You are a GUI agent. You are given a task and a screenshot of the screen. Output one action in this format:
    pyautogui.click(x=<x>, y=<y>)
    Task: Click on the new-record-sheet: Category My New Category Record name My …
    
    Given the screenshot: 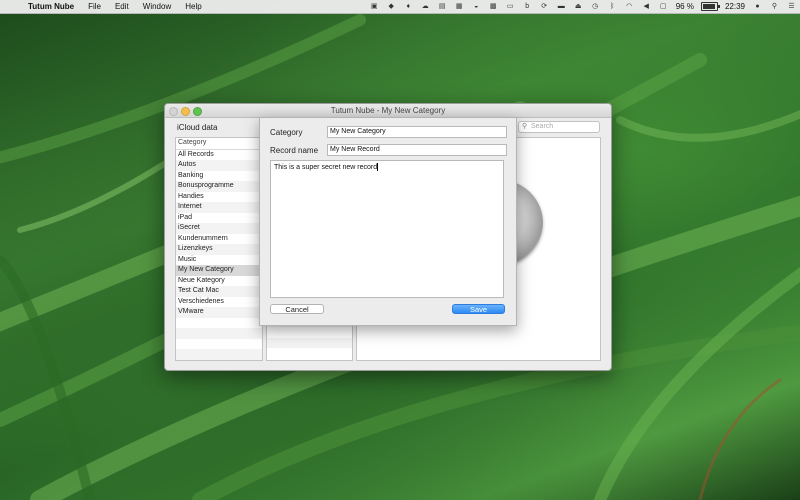 What is the action you would take?
    pyautogui.click(x=388, y=221)
    